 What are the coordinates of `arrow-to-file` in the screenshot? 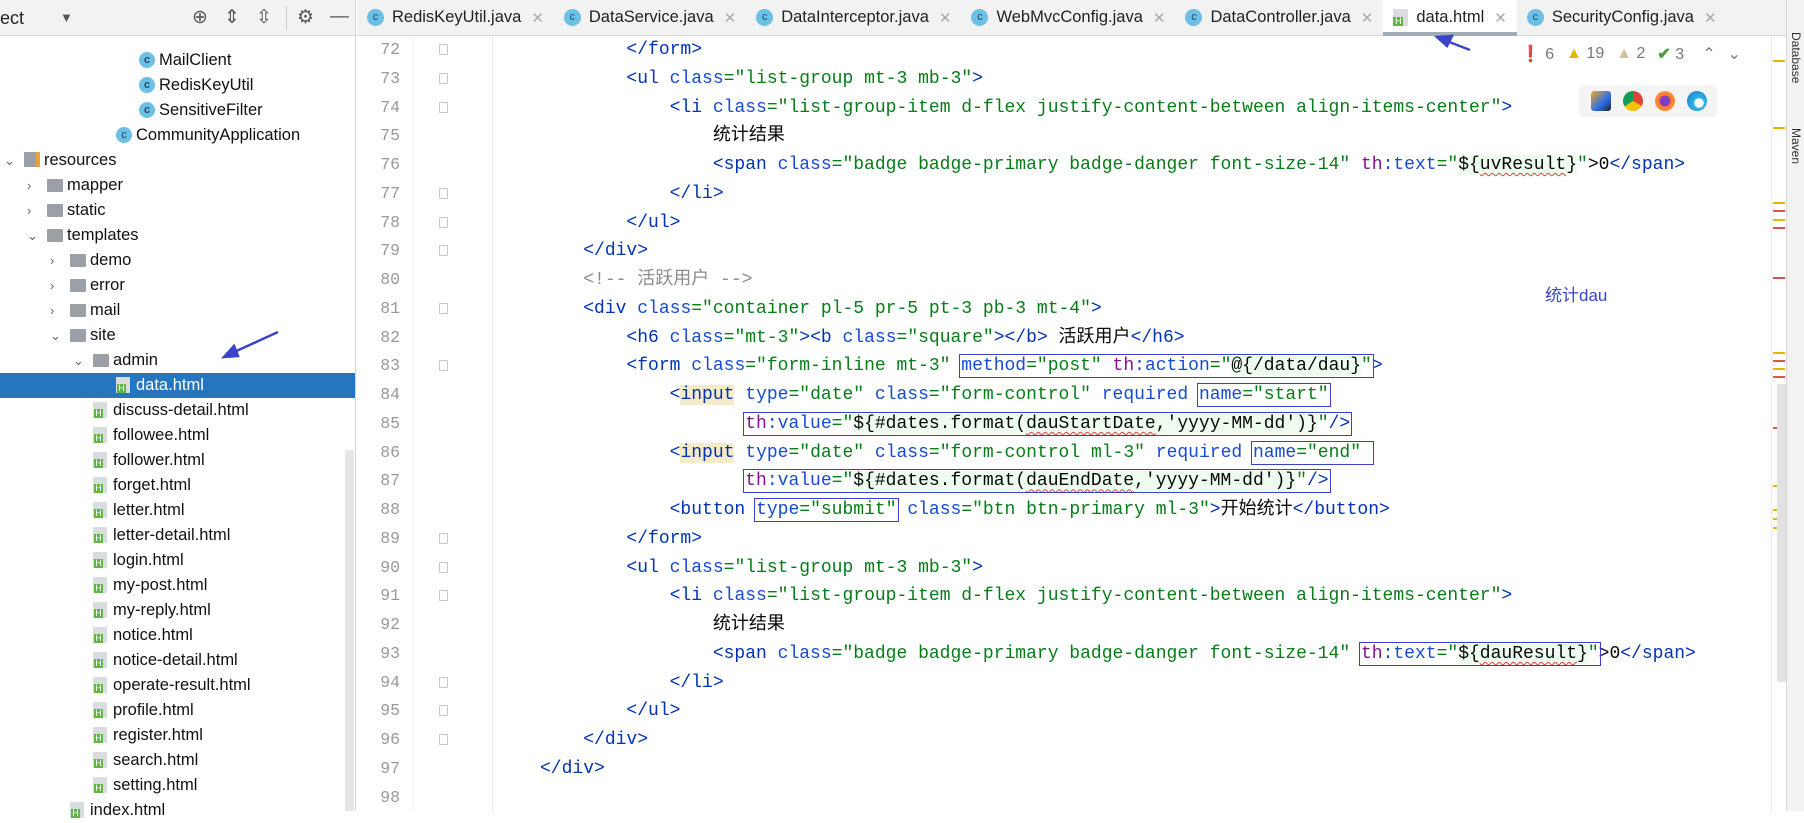 It's located at (249, 344).